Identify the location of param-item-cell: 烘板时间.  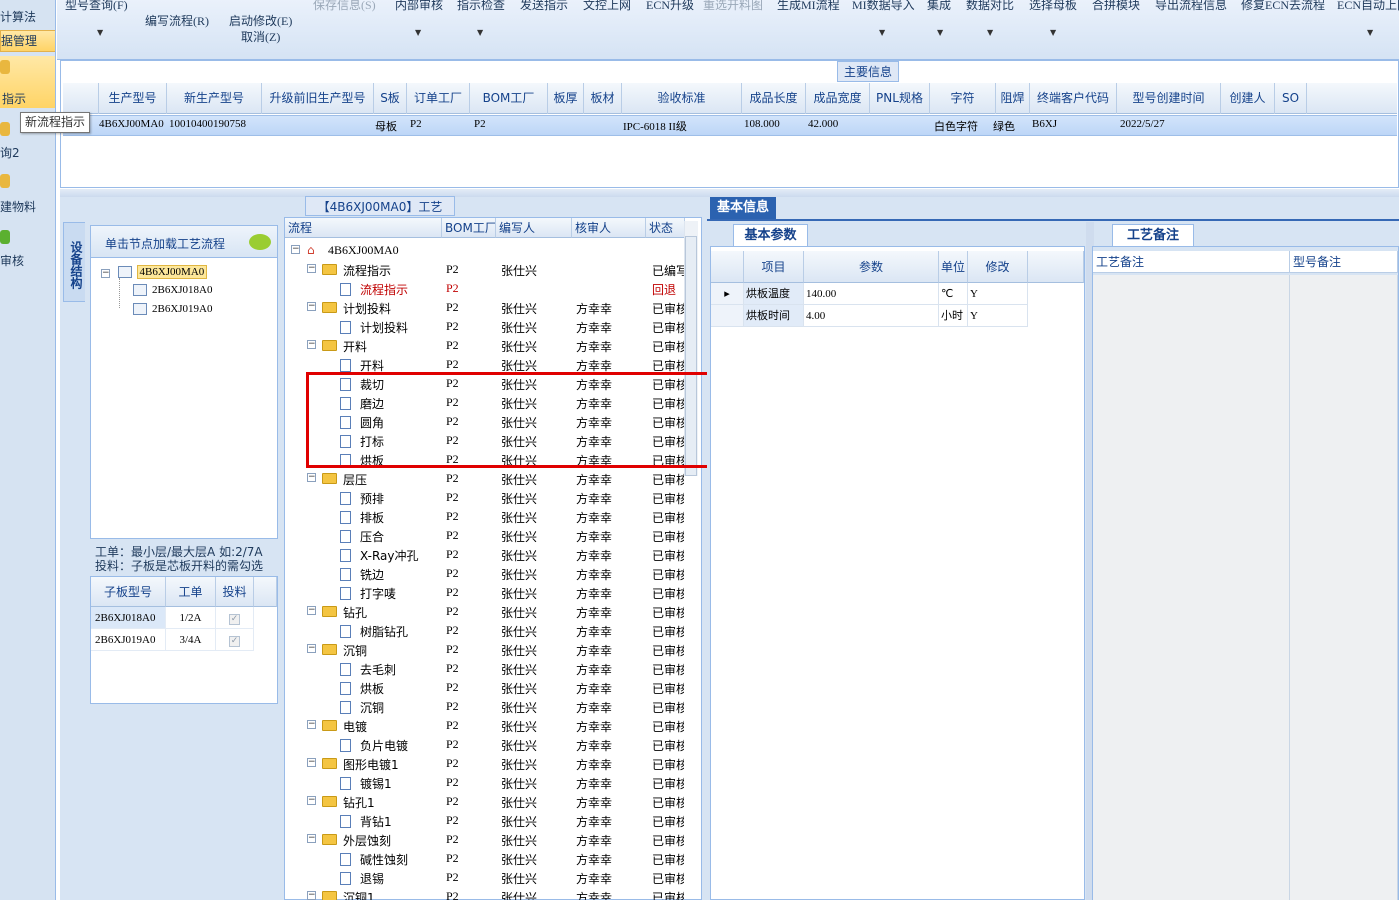
(774, 316).